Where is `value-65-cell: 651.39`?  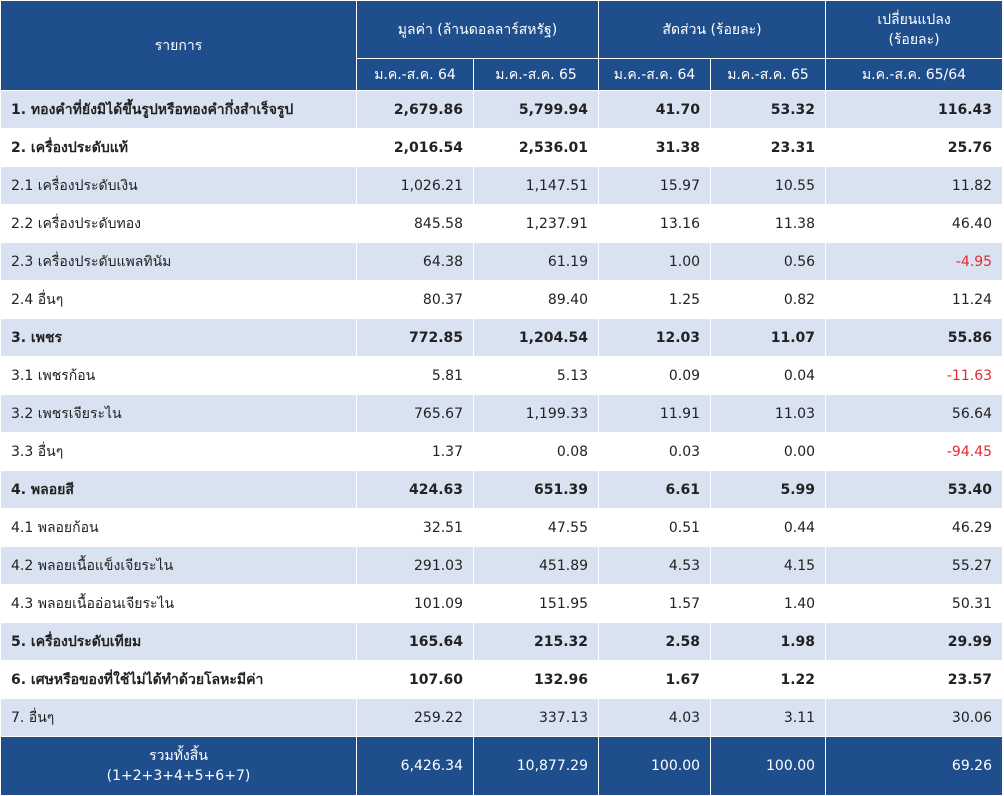
value-65-cell: 651.39 is located at coordinates (536, 489).